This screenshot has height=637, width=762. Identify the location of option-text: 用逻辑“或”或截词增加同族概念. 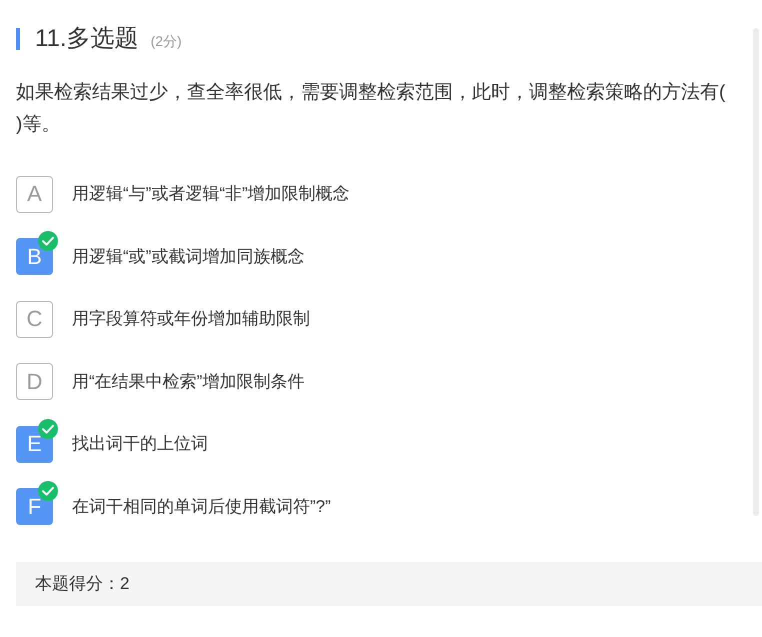
(188, 257).